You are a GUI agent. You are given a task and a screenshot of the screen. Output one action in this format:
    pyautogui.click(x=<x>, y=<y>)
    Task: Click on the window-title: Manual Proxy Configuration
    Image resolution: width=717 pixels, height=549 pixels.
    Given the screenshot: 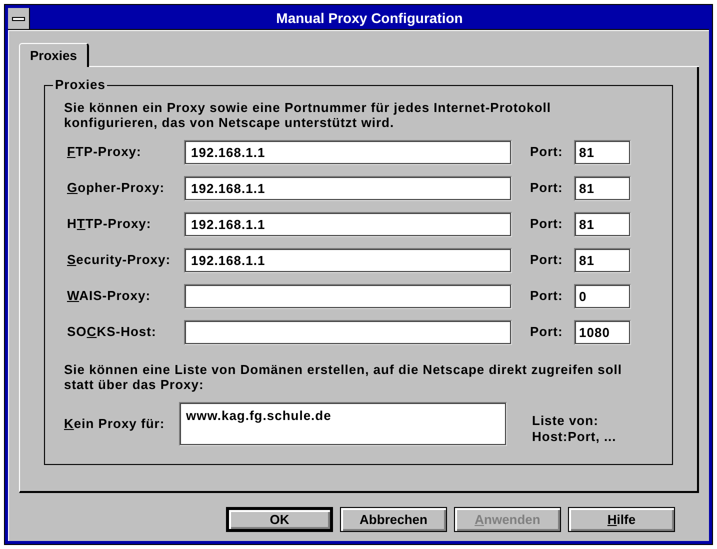 What is the action you would take?
    pyautogui.click(x=369, y=18)
    